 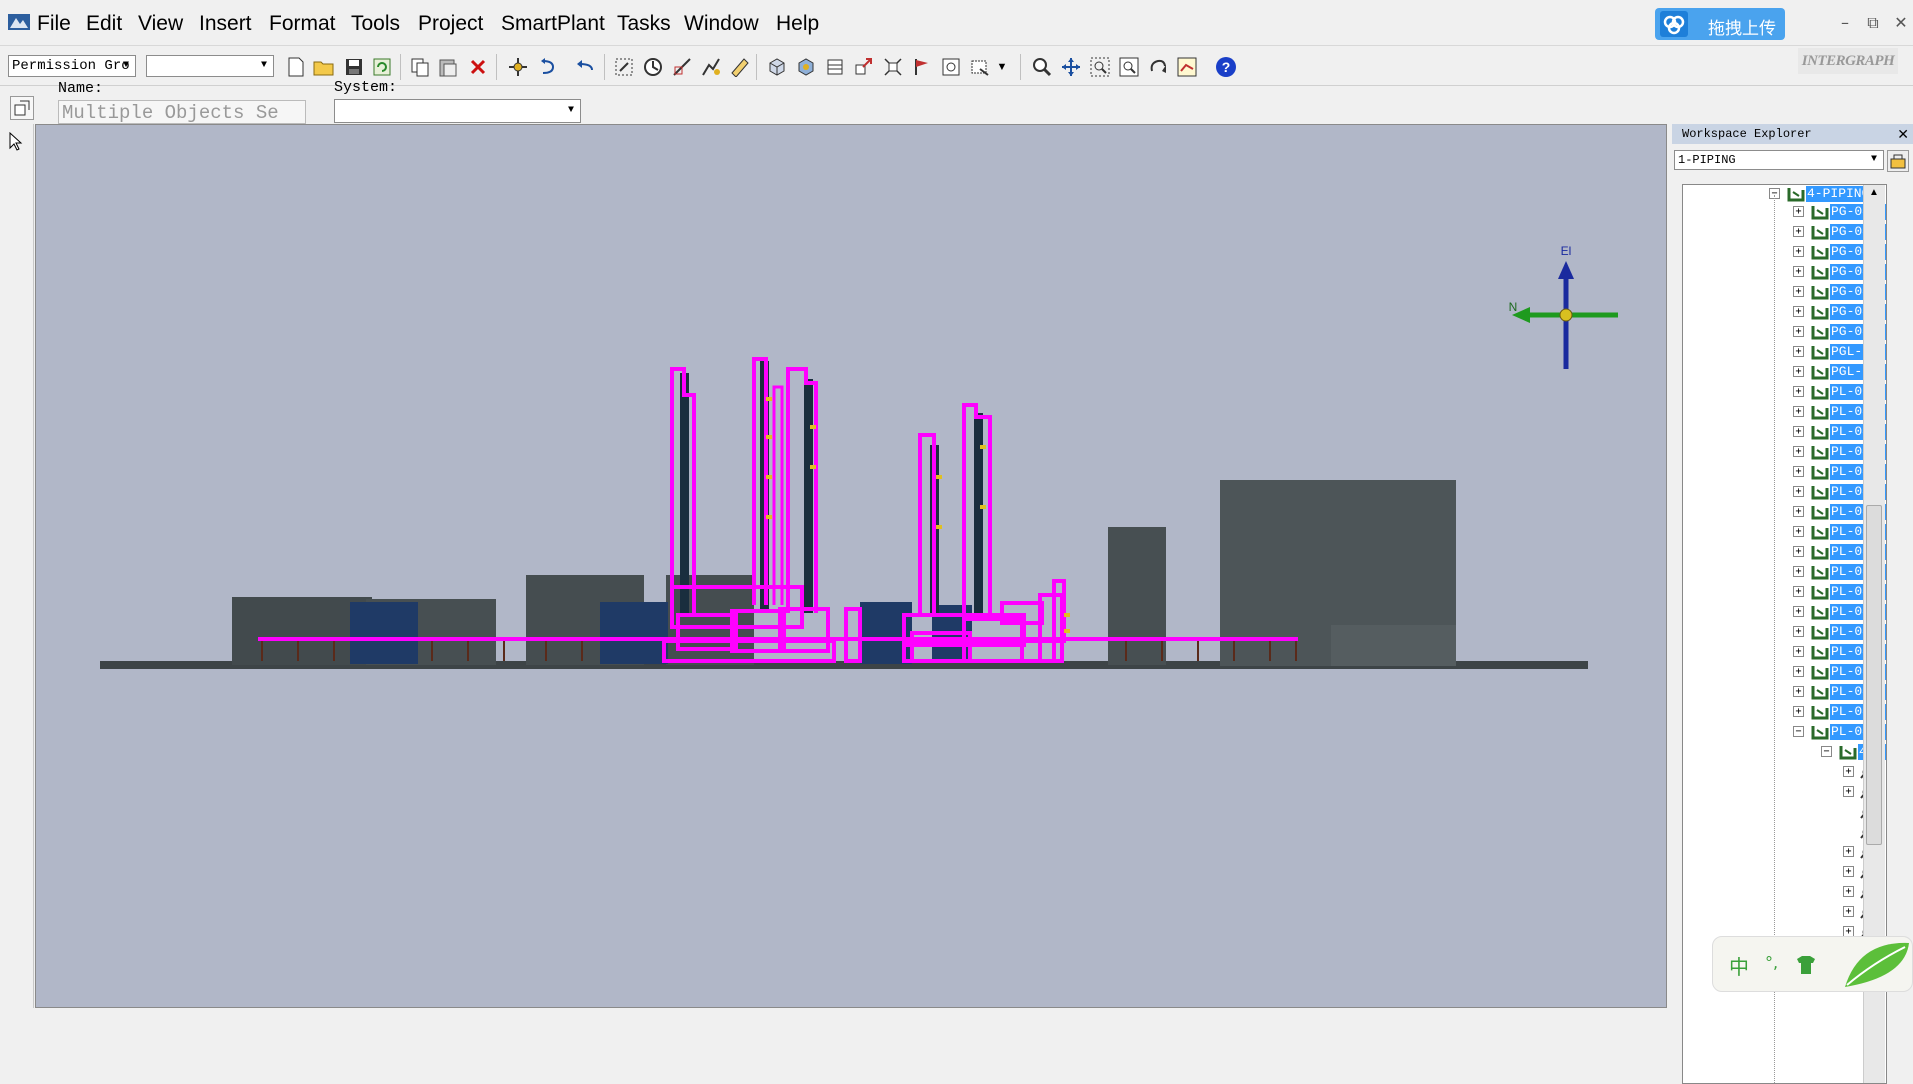 I want to click on menu-tools: Tools, so click(x=375, y=24).